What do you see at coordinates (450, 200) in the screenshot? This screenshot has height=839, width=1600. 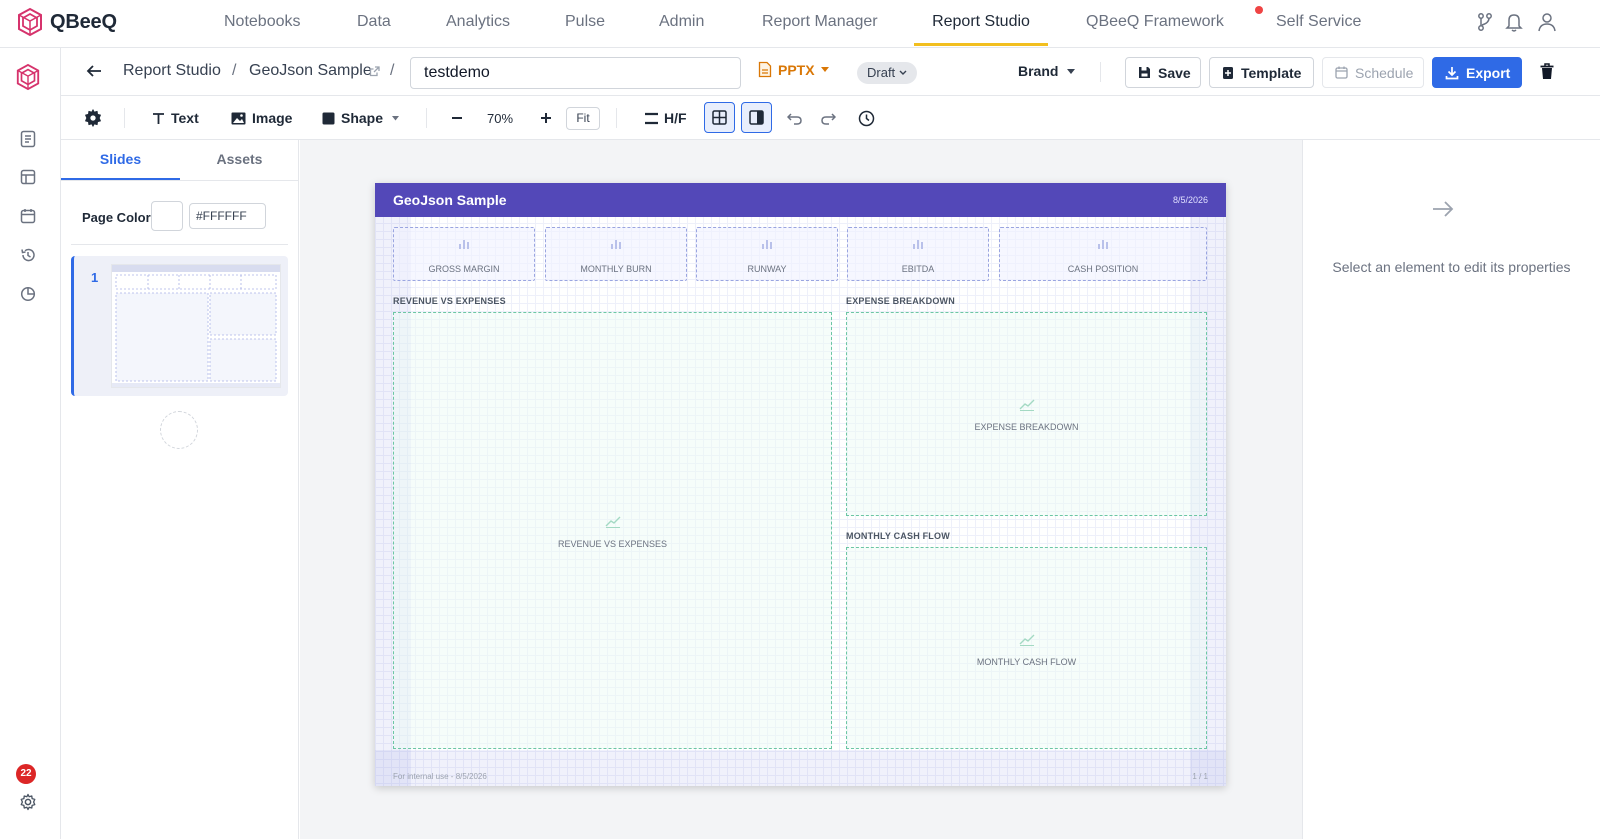 I see `slide-title: GeoJson Sample` at bounding box center [450, 200].